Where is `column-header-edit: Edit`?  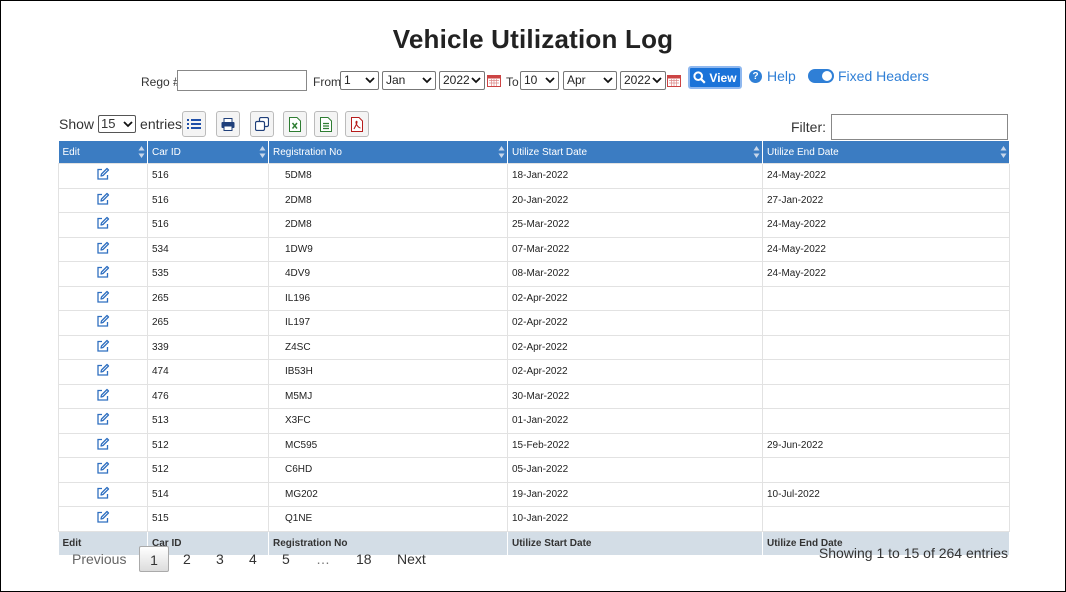 column-header-edit: Edit is located at coordinates (103, 152).